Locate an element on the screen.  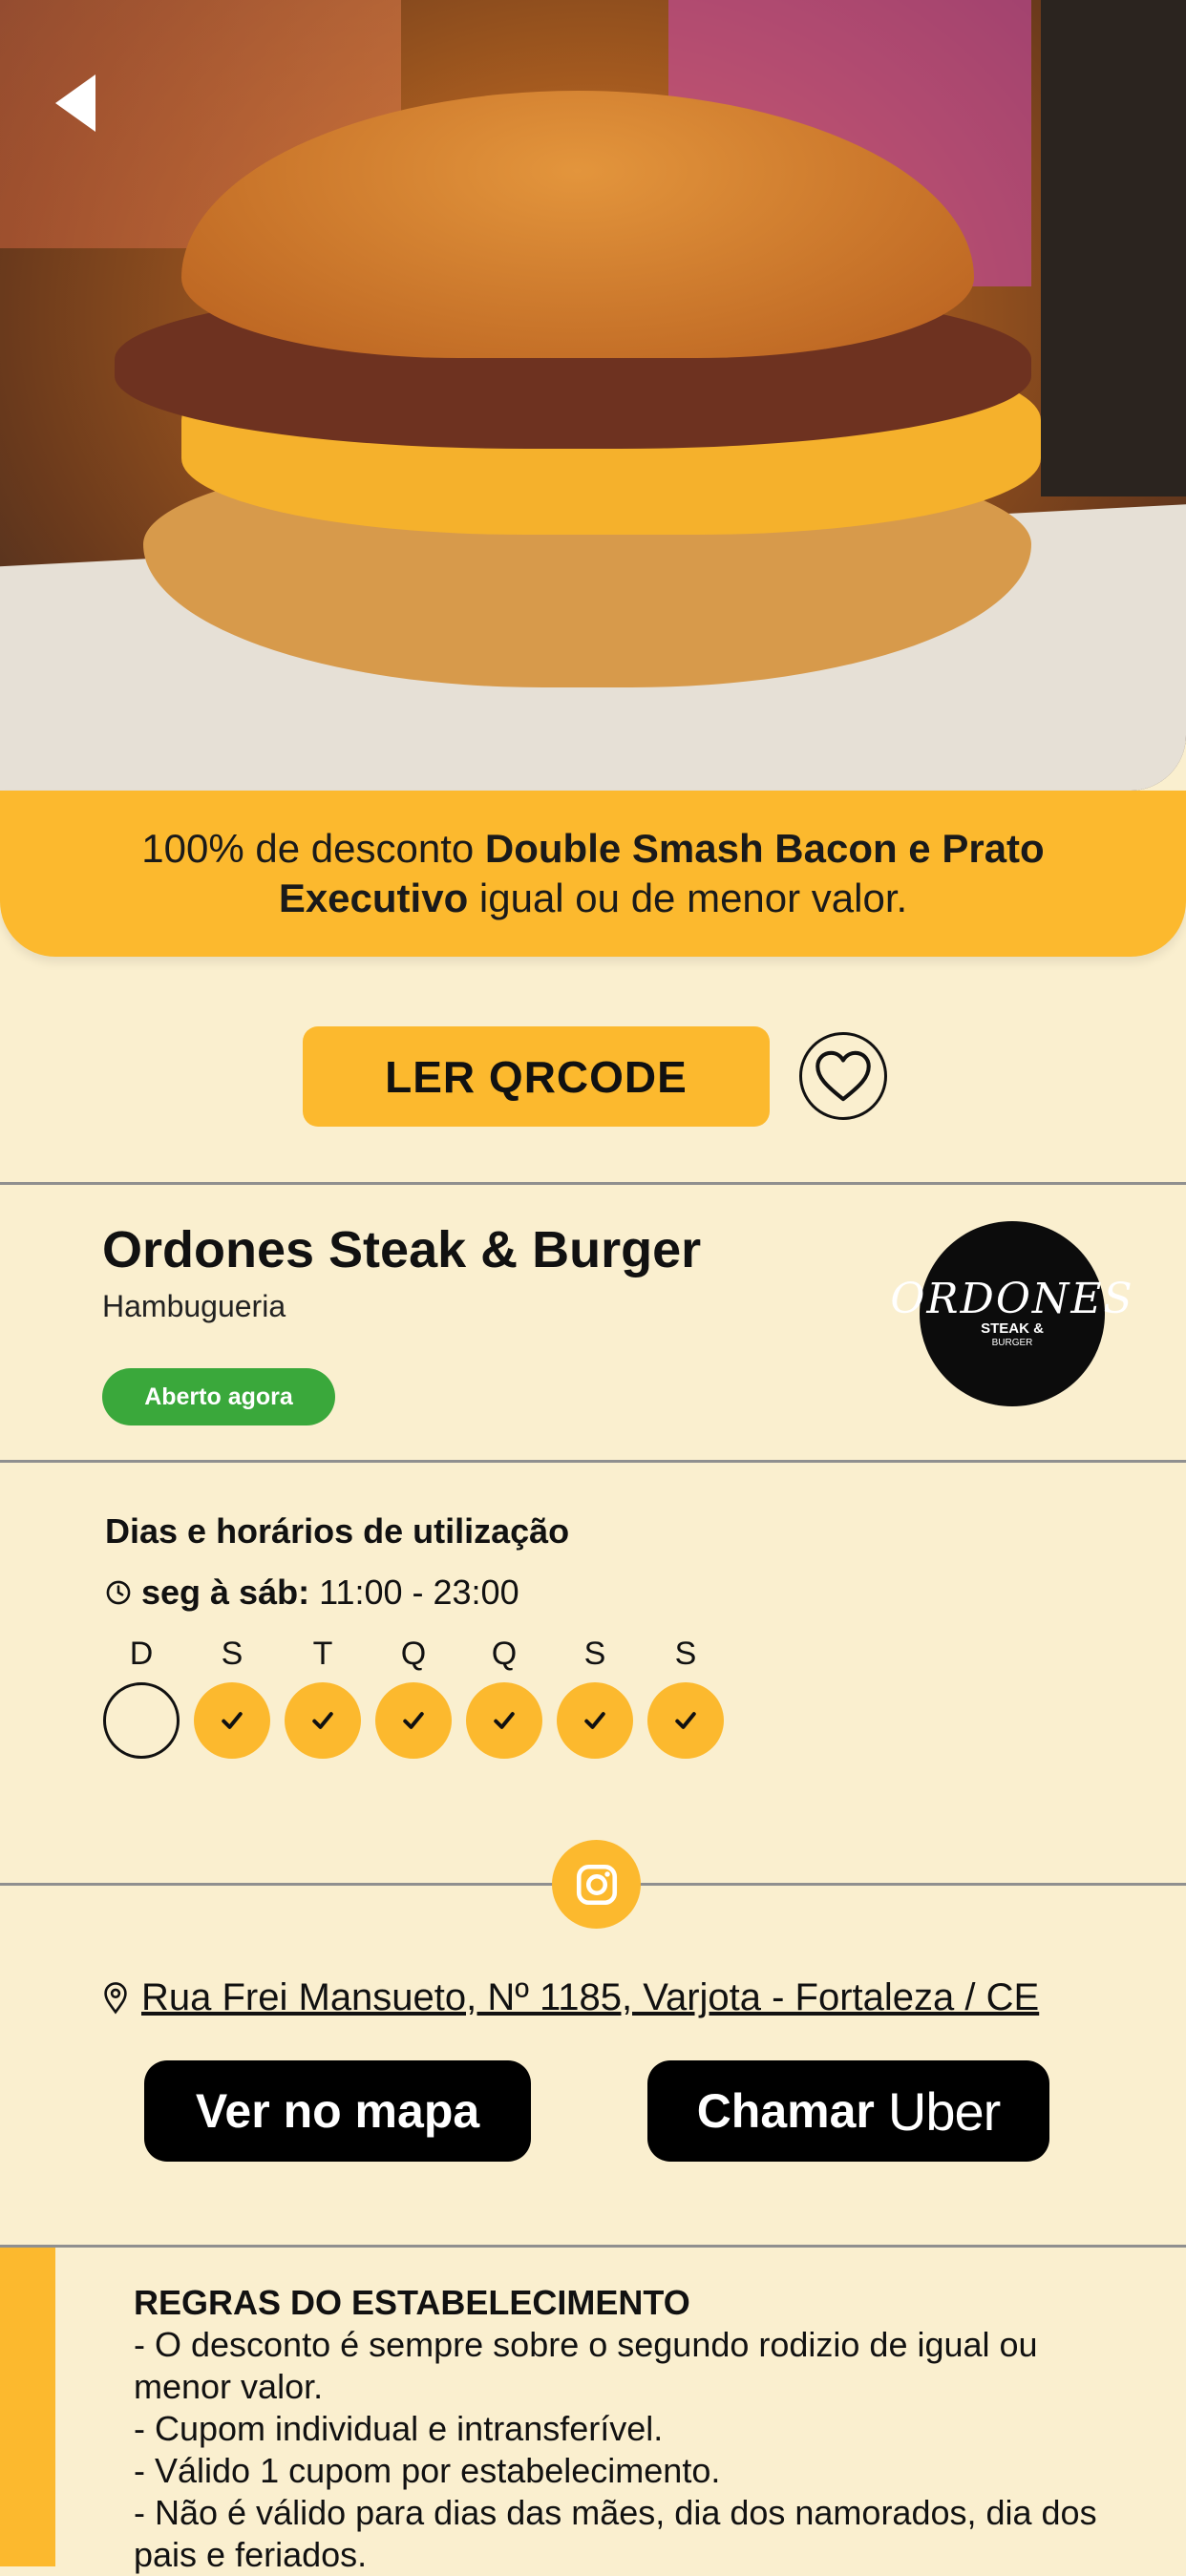
favorite-button is located at coordinates (843, 1076).